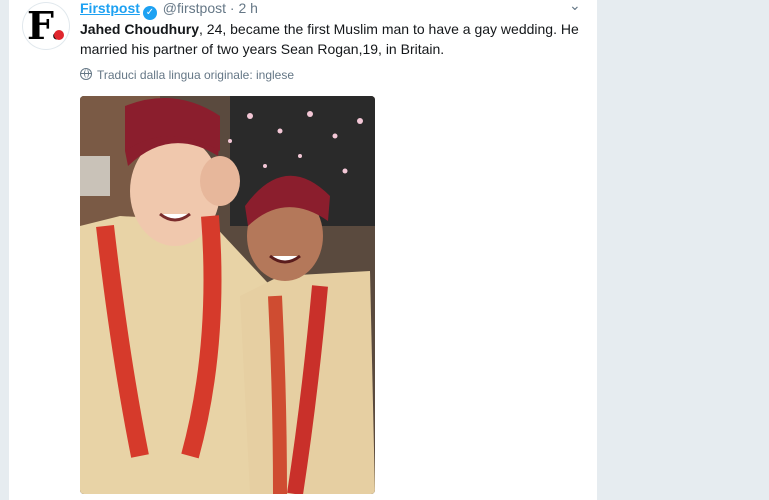 The height and width of the screenshot is (500, 769). I want to click on tweet-text-bold-name: Jahed Choudhury, so click(139, 29).